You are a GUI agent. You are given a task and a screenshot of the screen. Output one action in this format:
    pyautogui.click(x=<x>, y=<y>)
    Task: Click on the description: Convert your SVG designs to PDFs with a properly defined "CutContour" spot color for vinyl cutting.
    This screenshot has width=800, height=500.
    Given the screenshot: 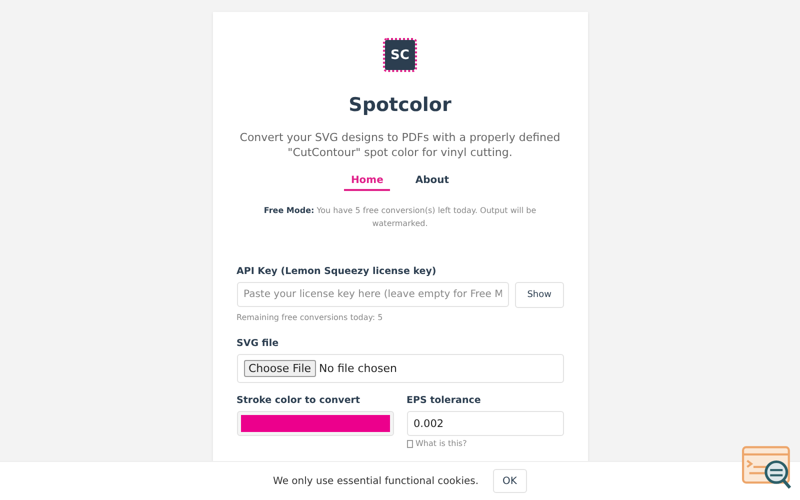 What is the action you would take?
    pyautogui.click(x=400, y=145)
    